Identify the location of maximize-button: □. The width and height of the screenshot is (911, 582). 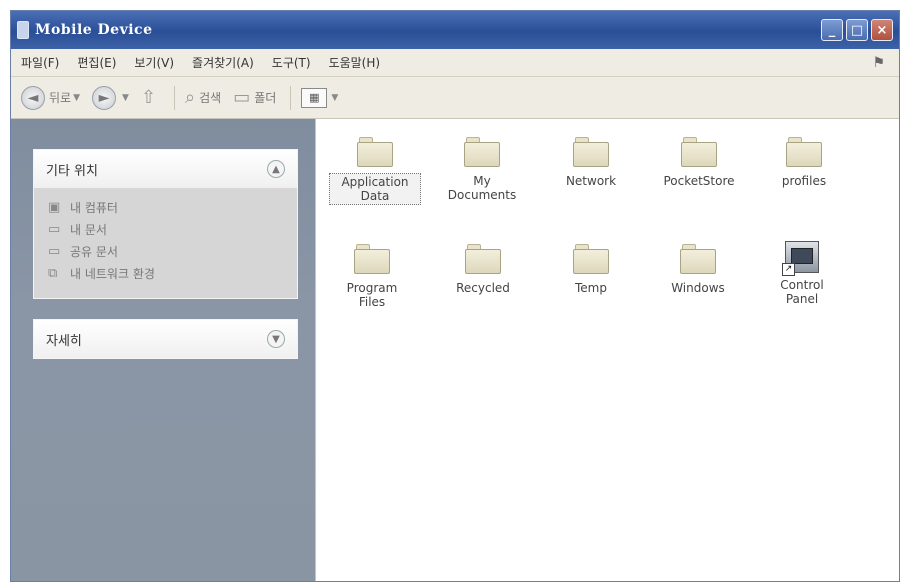
(857, 30).